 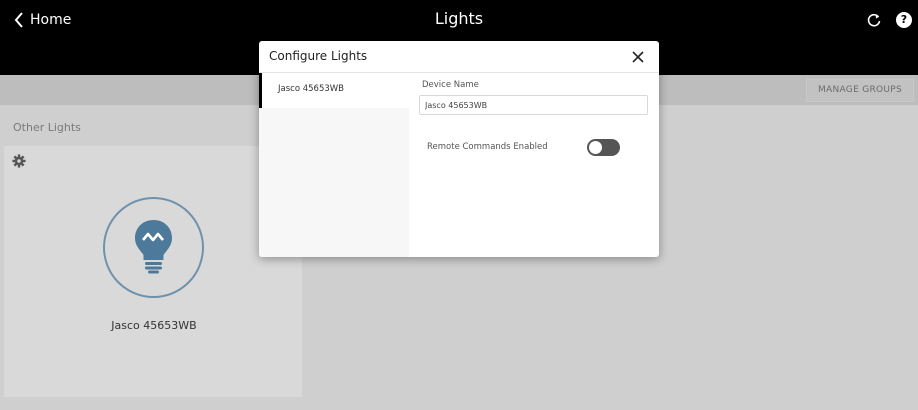 What do you see at coordinates (904, 20) in the screenshot?
I see `help-icon: ?` at bounding box center [904, 20].